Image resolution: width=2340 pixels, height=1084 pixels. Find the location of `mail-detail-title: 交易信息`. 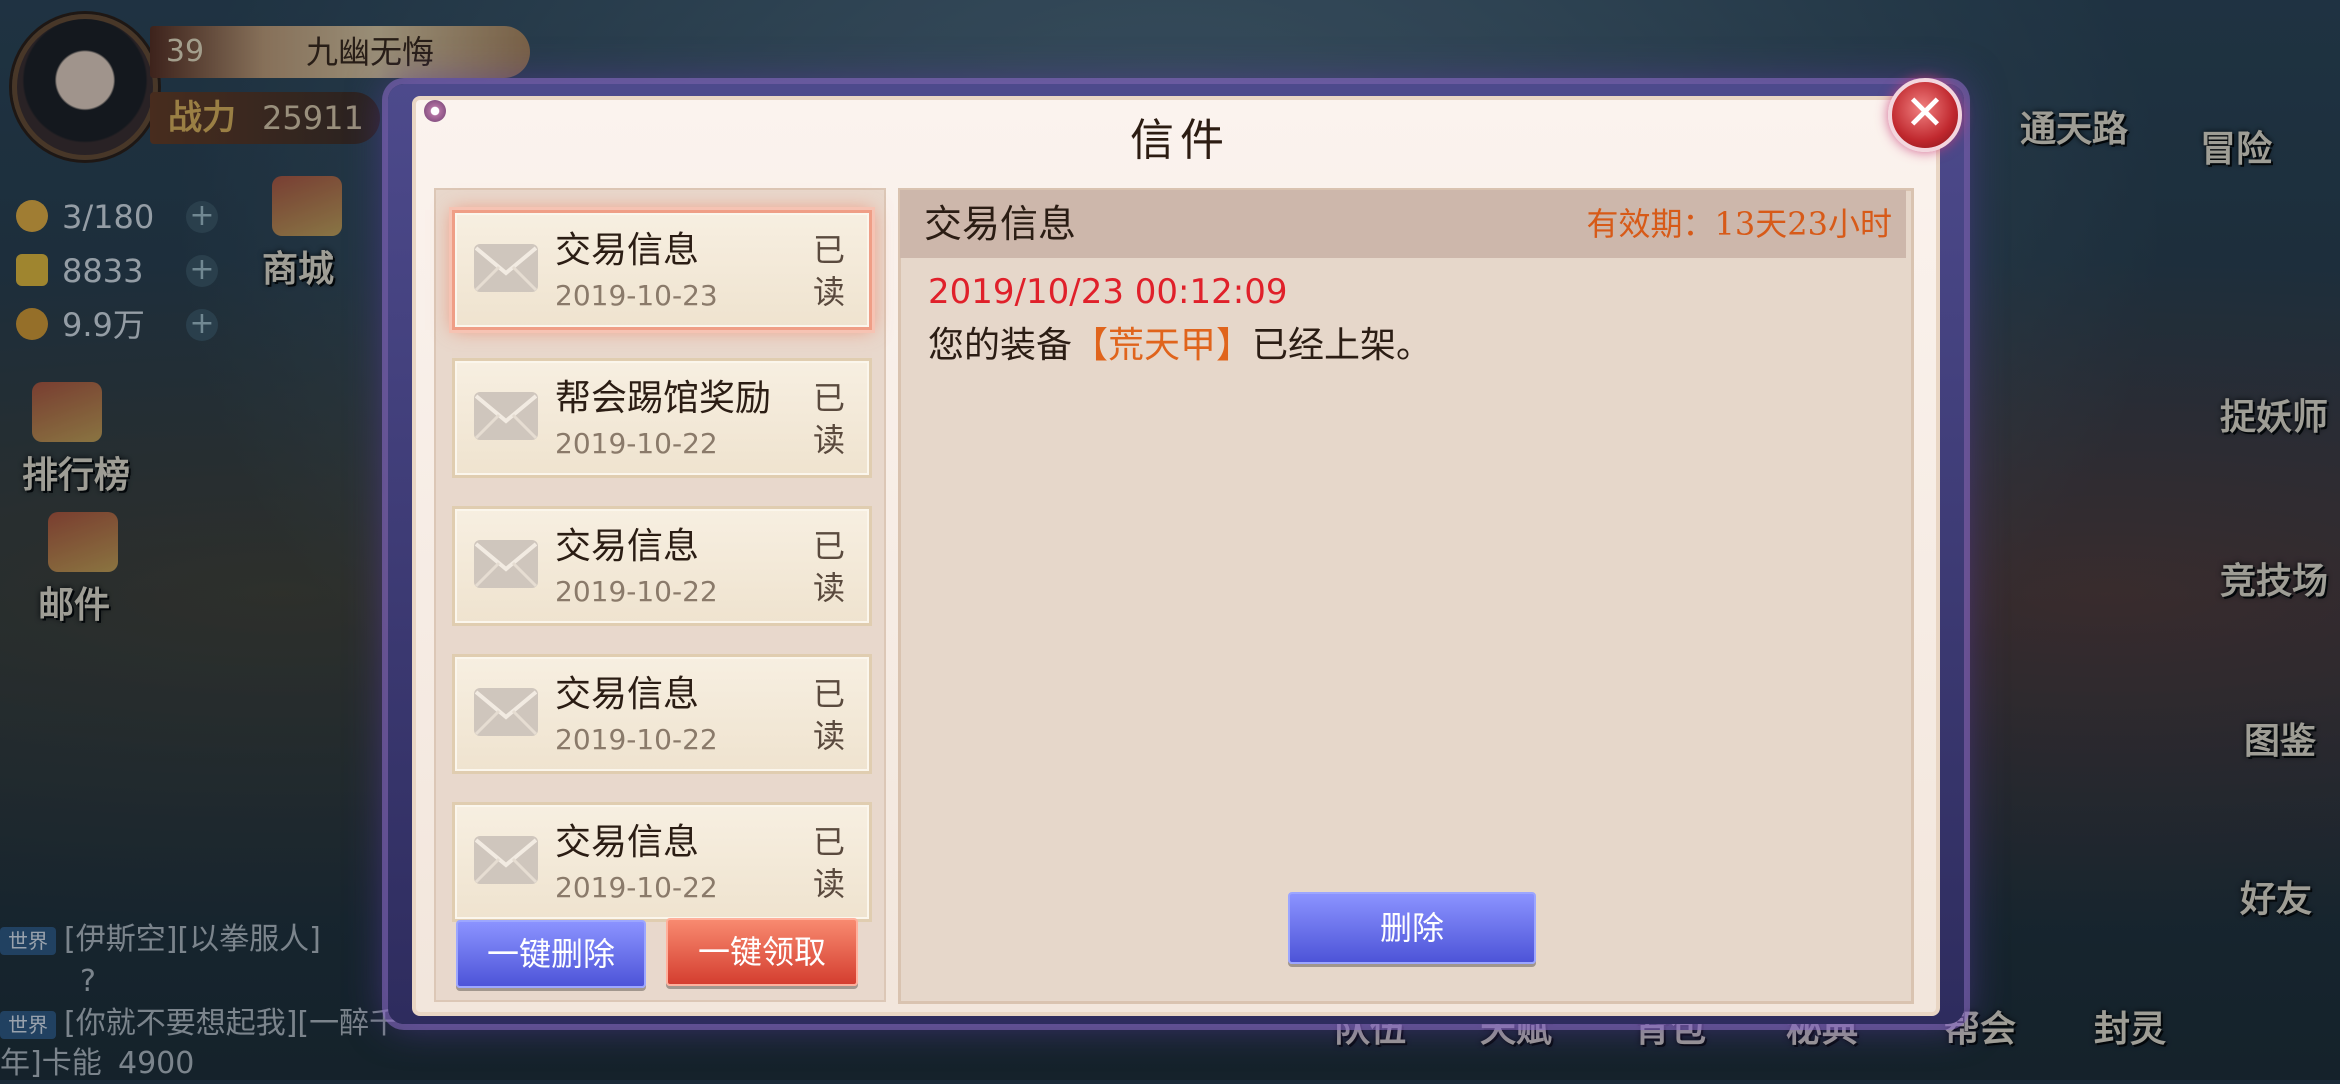

mail-detail-title: 交易信息 is located at coordinates (1000, 224).